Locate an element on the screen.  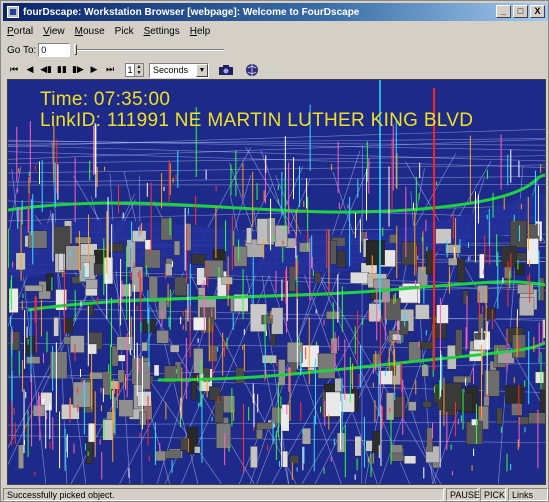
minimize-button: _ is located at coordinates (503, 11).